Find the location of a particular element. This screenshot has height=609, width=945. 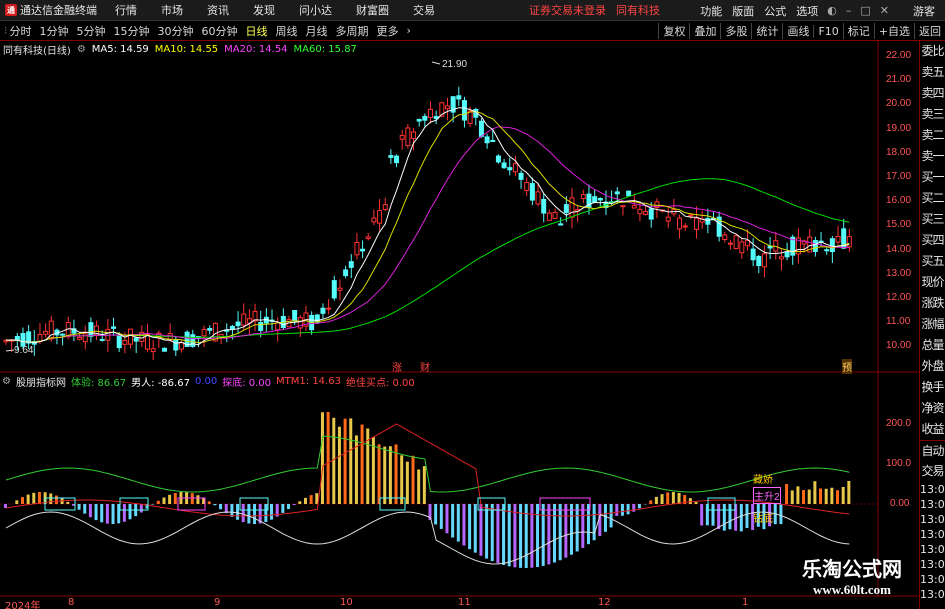

period-more: 更多 is located at coordinates (388, 31).